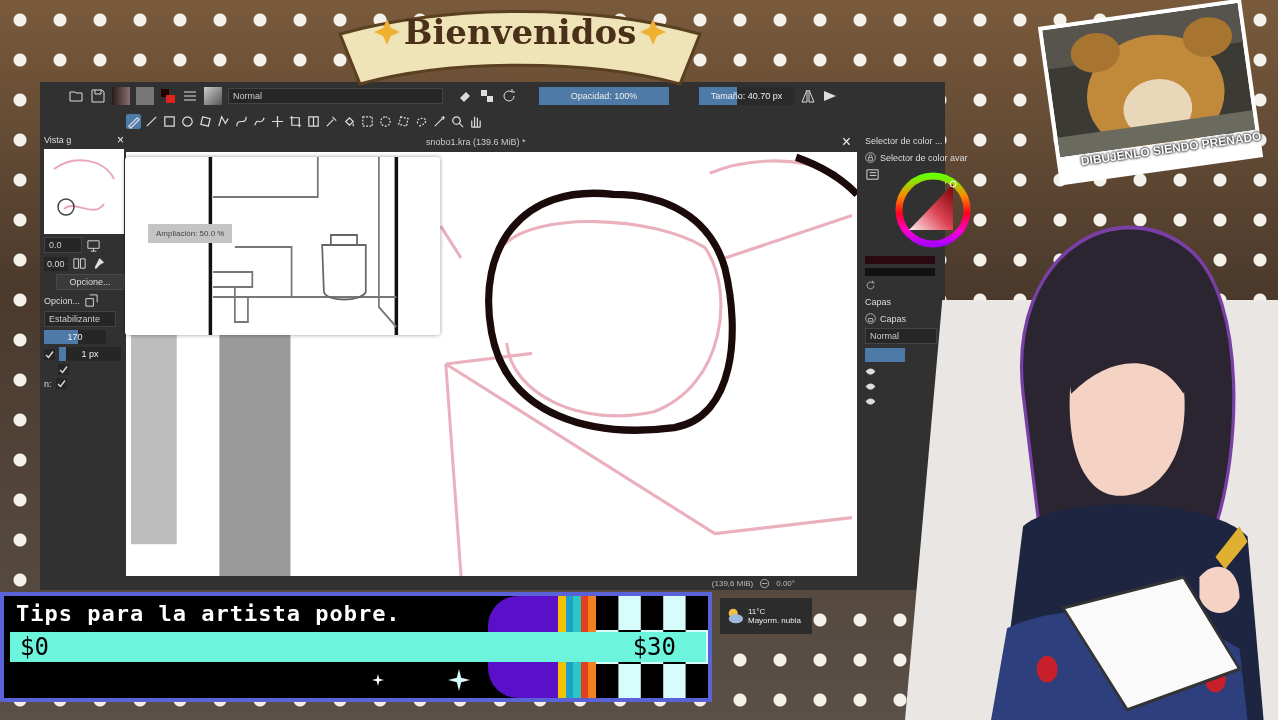 This screenshot has width=1278, height=720. What do you see at coordinates (223, 121) in the screenshot?
I see `polyline-icon` at bounding box center [223, 121].